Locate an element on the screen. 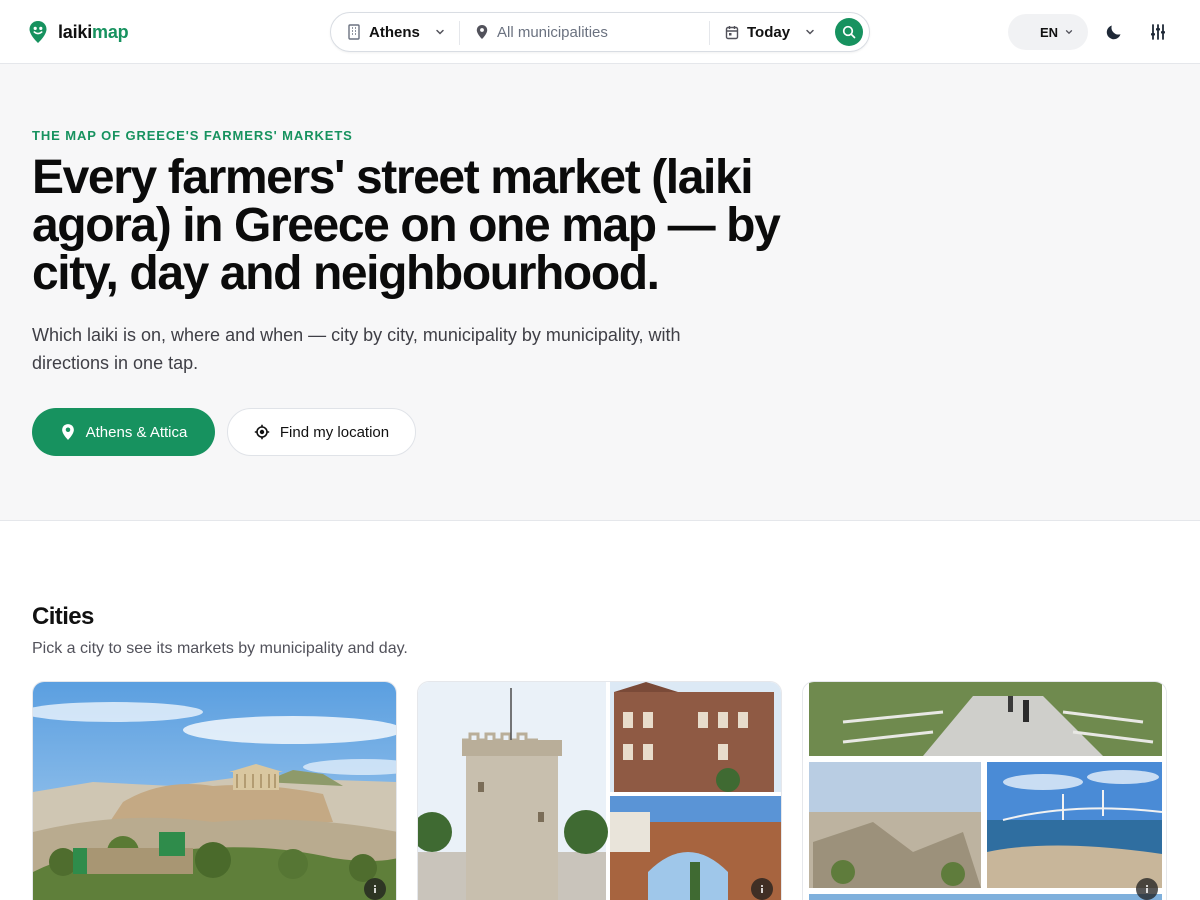 The width and height of the screenshot is (1200, 900). city-value: Athens is located at coordinates (394, 32).